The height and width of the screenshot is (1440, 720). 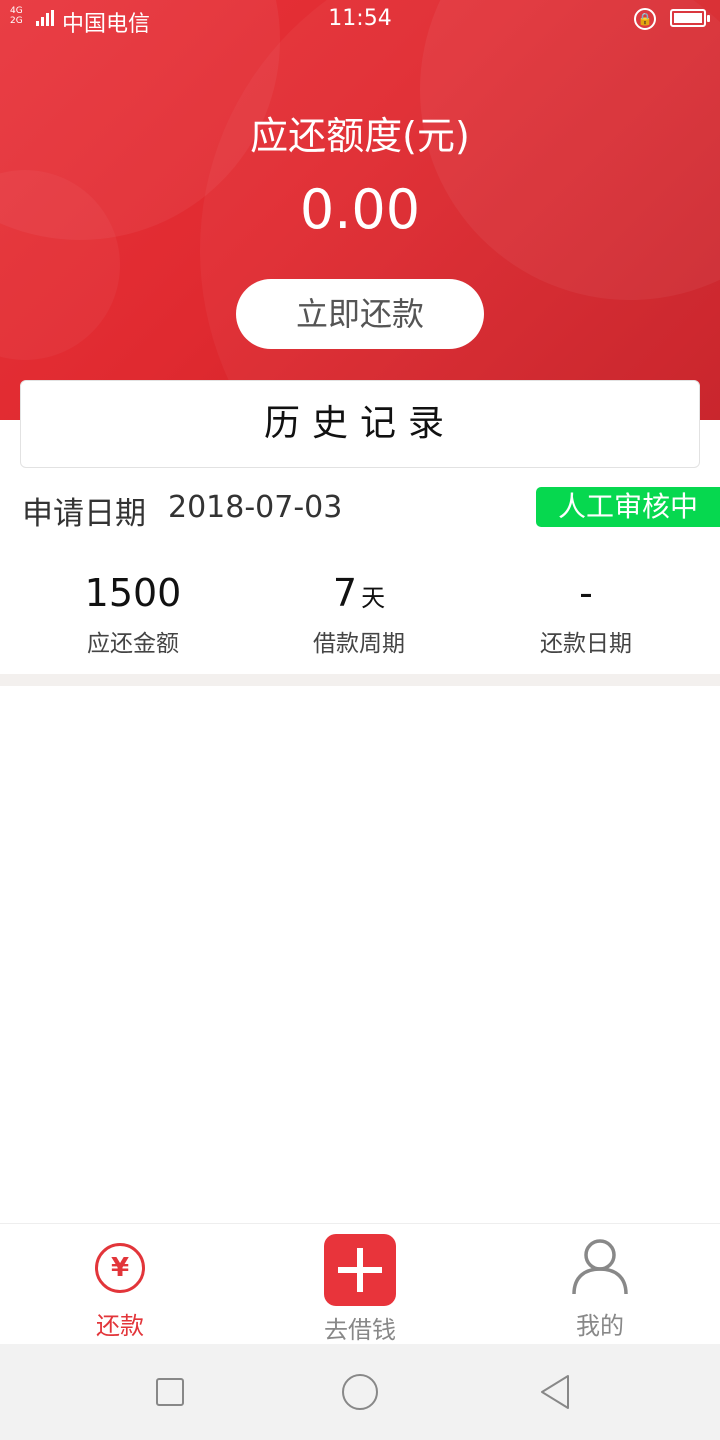 I want to click on recents-button, so click(x=170, y=1392).